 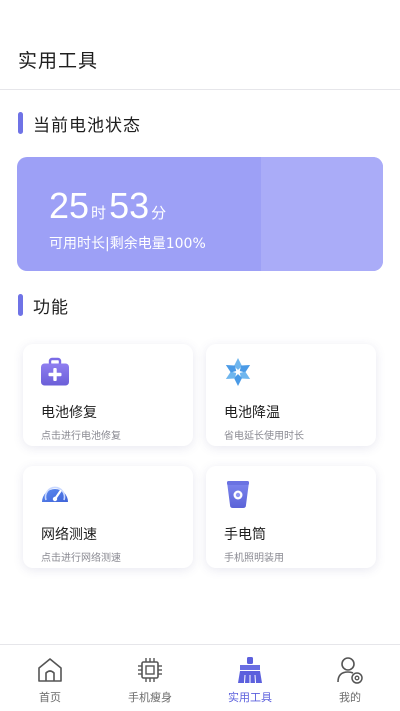 I want to click on tab-tools: 实用工具, so click(x=250, y=678).